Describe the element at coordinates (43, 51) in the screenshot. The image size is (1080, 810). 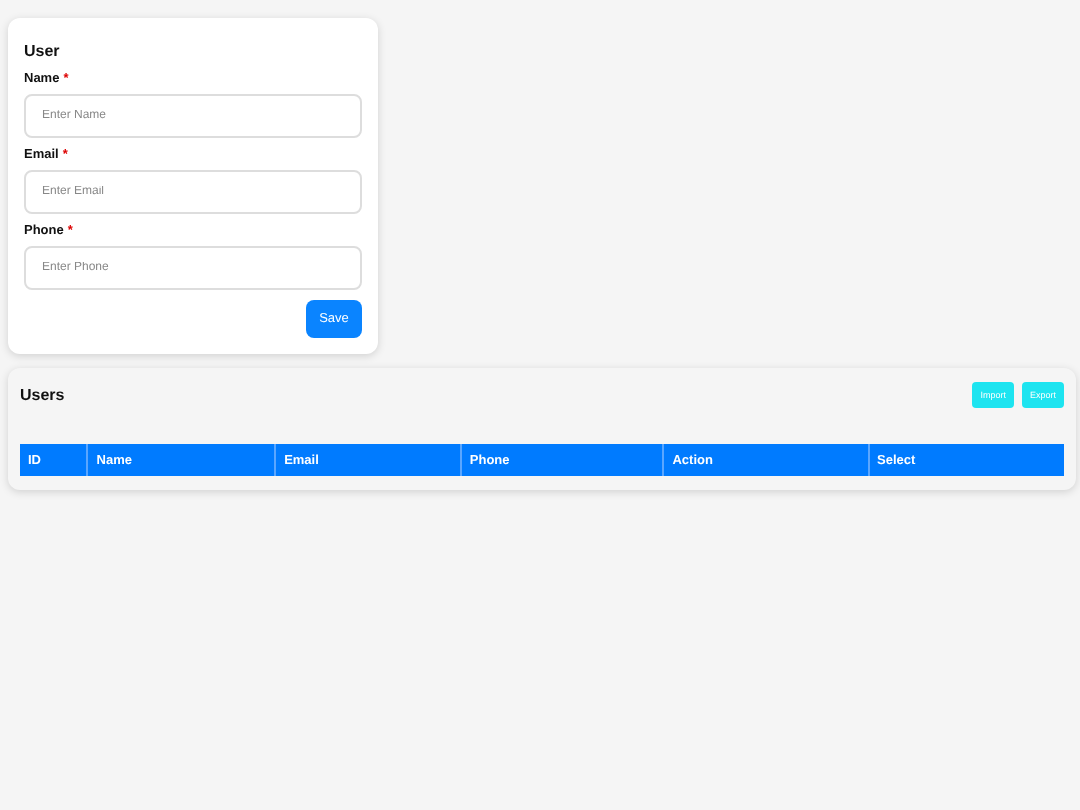
I see `form-title: User` at that location.